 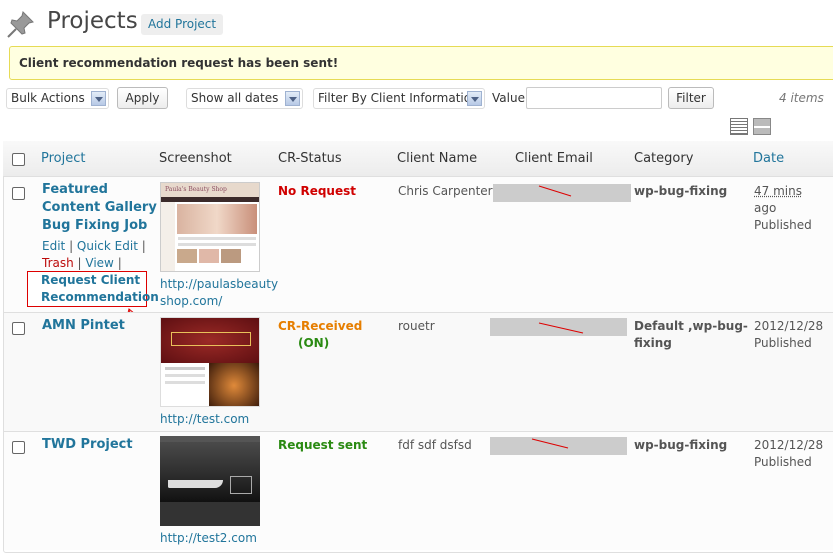 What do you see at coordinates (87, 445) in the screenshot?
I see `project-title-link: TWD Project` at bounding box center [87, 445].